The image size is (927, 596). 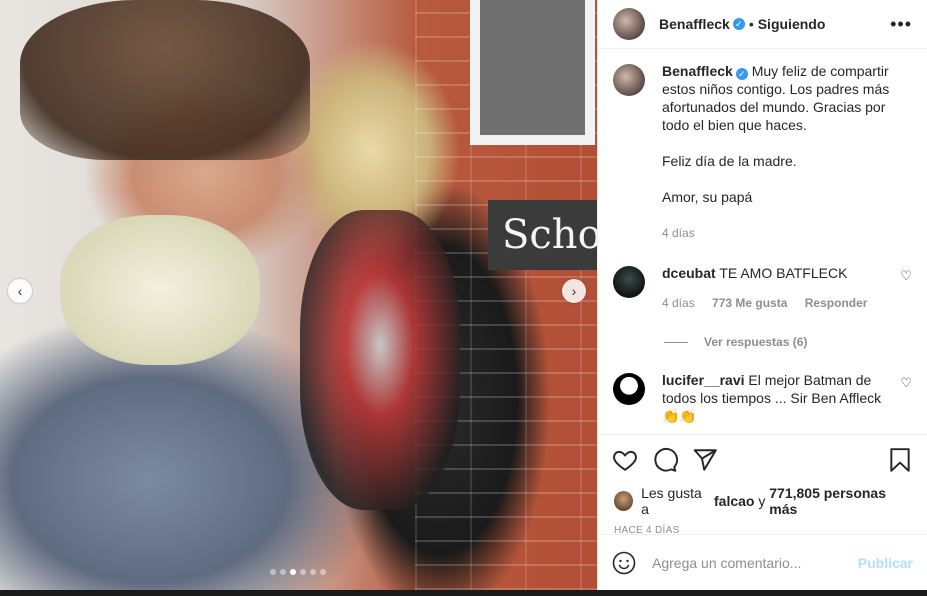 What do you see at coordinates (160, 290) in the screenshot?
I see `scarf` at bounding box center [160, 290].